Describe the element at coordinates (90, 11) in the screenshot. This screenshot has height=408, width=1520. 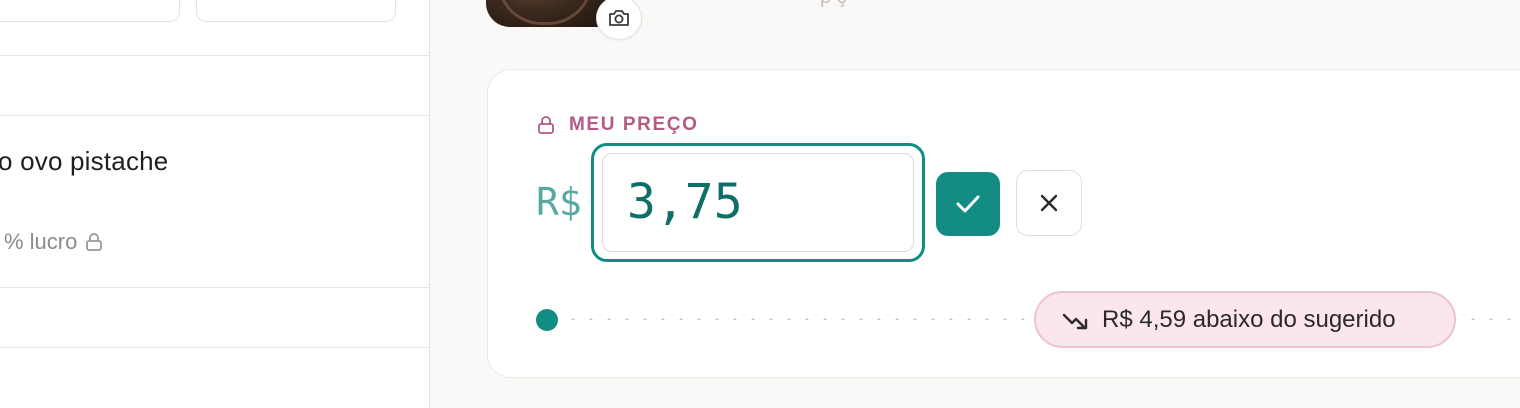
I see `filter-button-left` at that location.